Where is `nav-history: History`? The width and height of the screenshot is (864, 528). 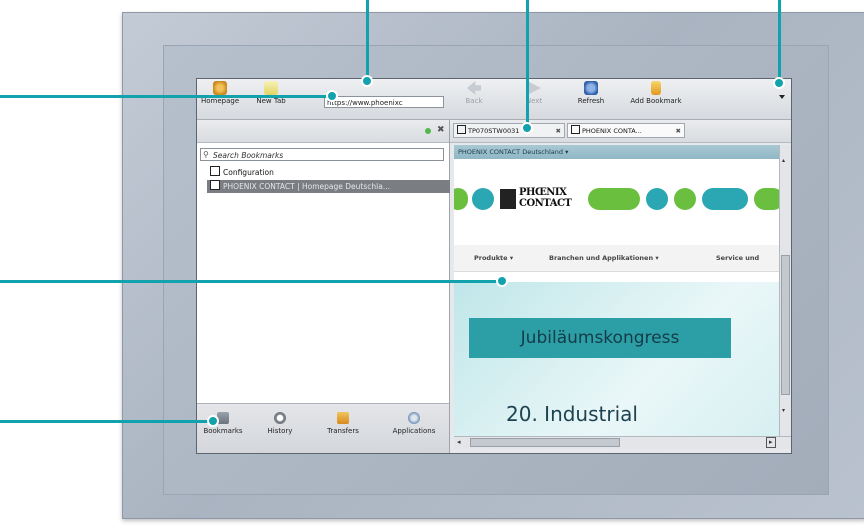 nav-history: History is located at coordinates (280, 423).